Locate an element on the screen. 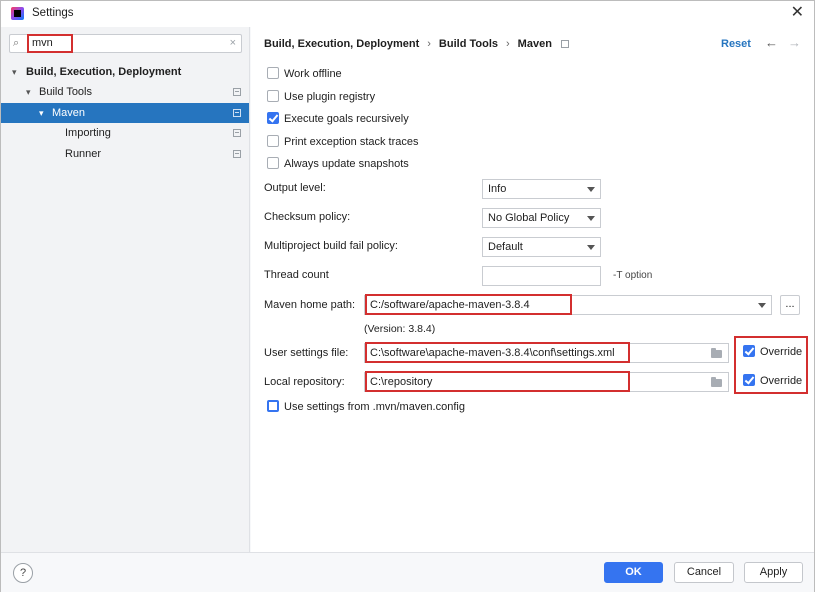 The height and width of the screenshot is (592, 815). tree-item-label: Maven is located at coordinates (69, 113).